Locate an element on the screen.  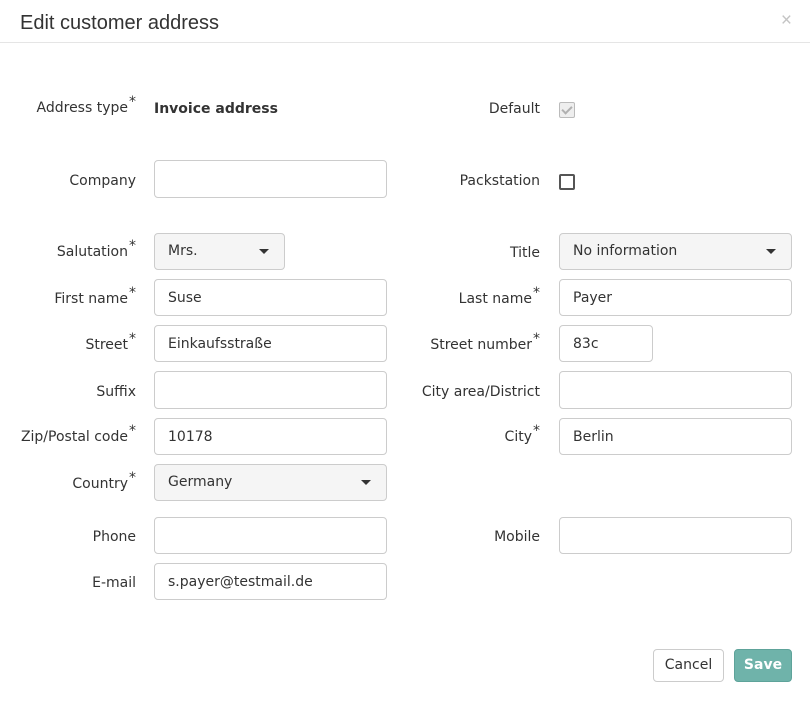
title-select: No information is located at coordinates (675, 251).